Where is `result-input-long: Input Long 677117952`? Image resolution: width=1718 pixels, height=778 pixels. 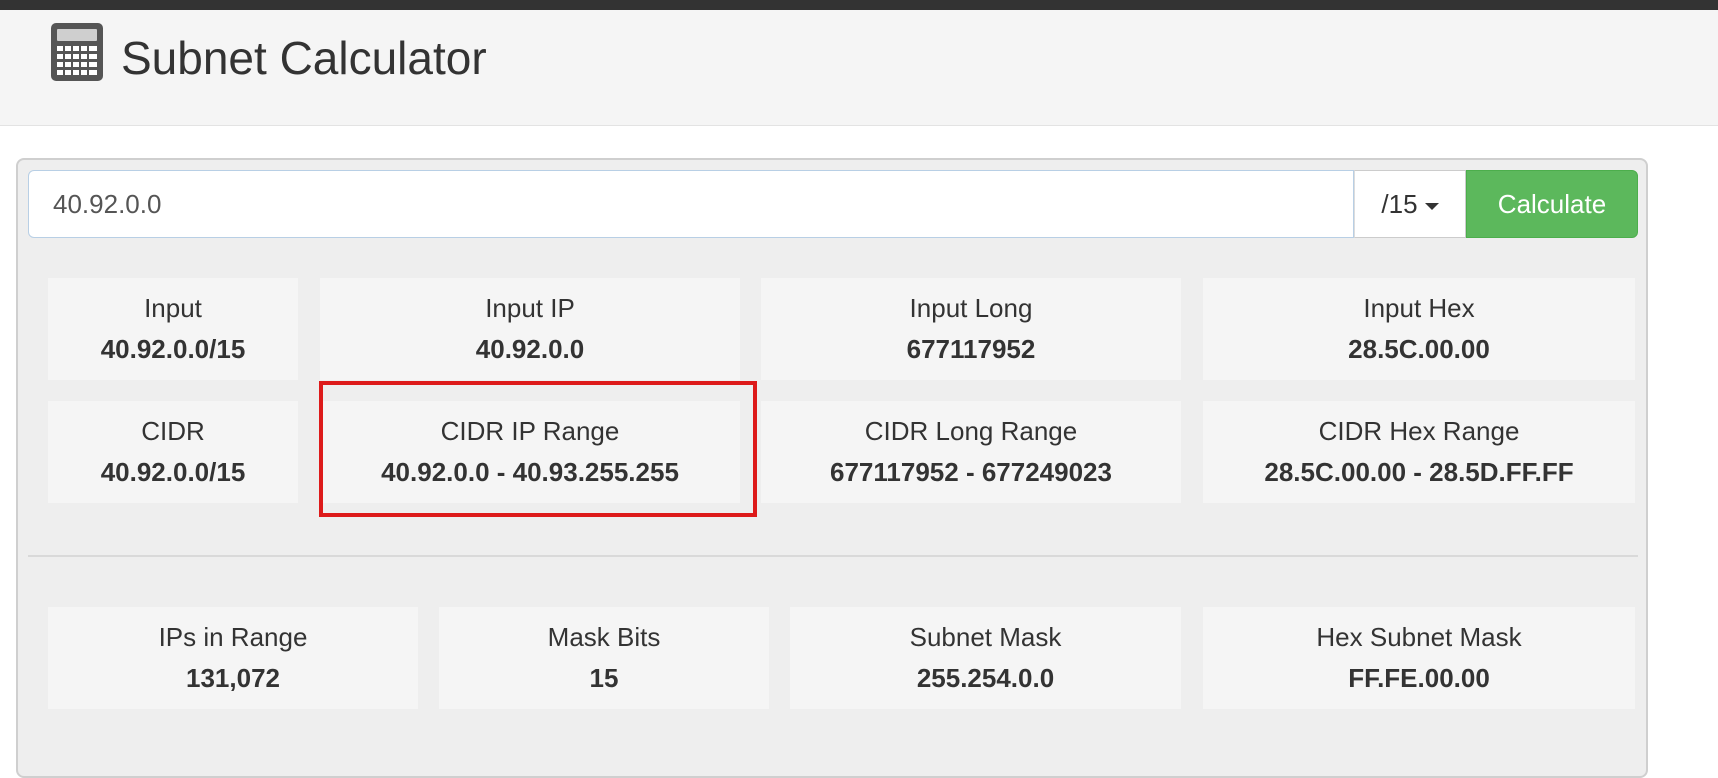
result-input-long: Input Long 677117952 is located at coordinates (971, 329).